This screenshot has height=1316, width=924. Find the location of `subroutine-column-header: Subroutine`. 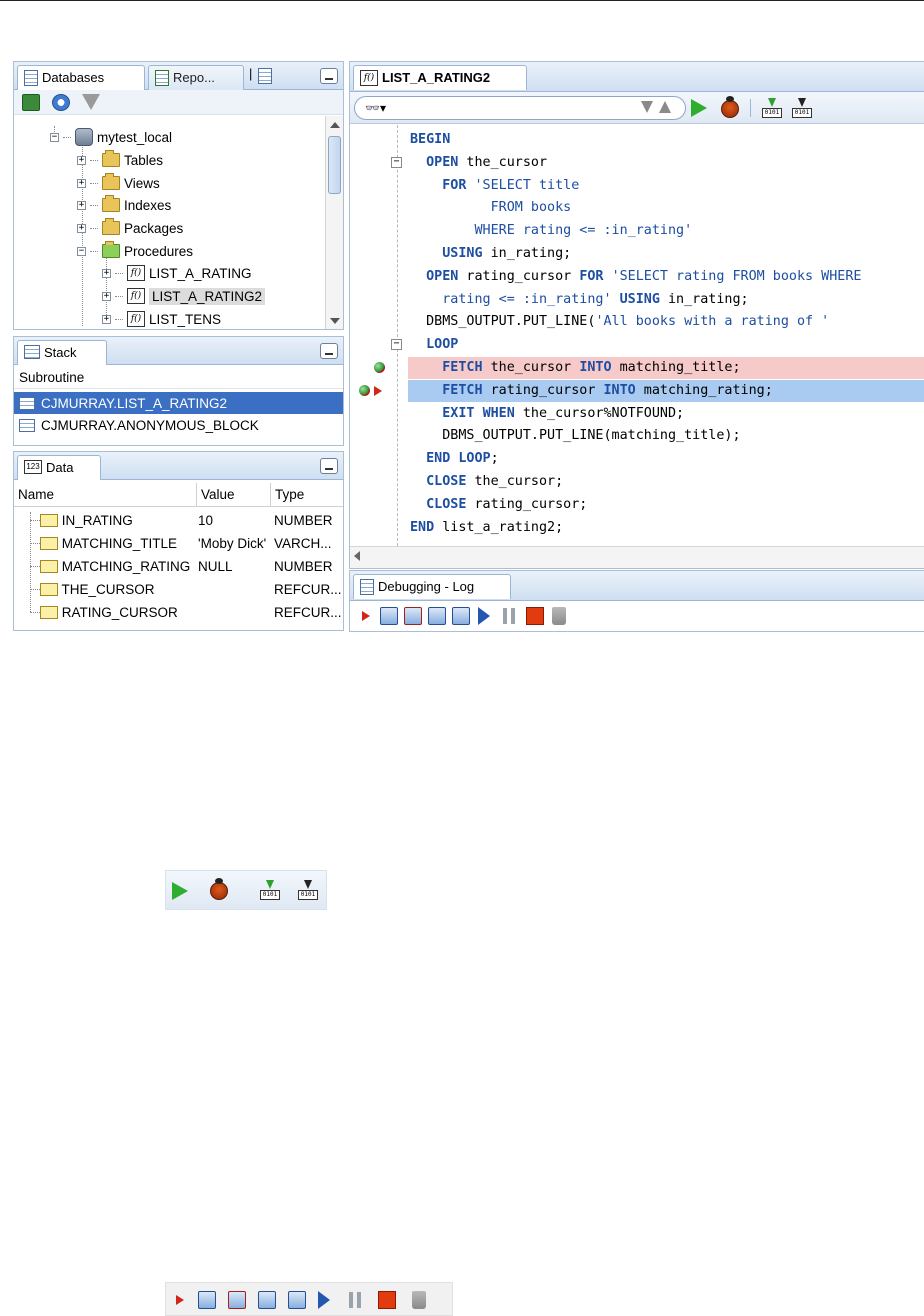

subroutine-column-header: Subroutine is located at coordinates (178, 378).